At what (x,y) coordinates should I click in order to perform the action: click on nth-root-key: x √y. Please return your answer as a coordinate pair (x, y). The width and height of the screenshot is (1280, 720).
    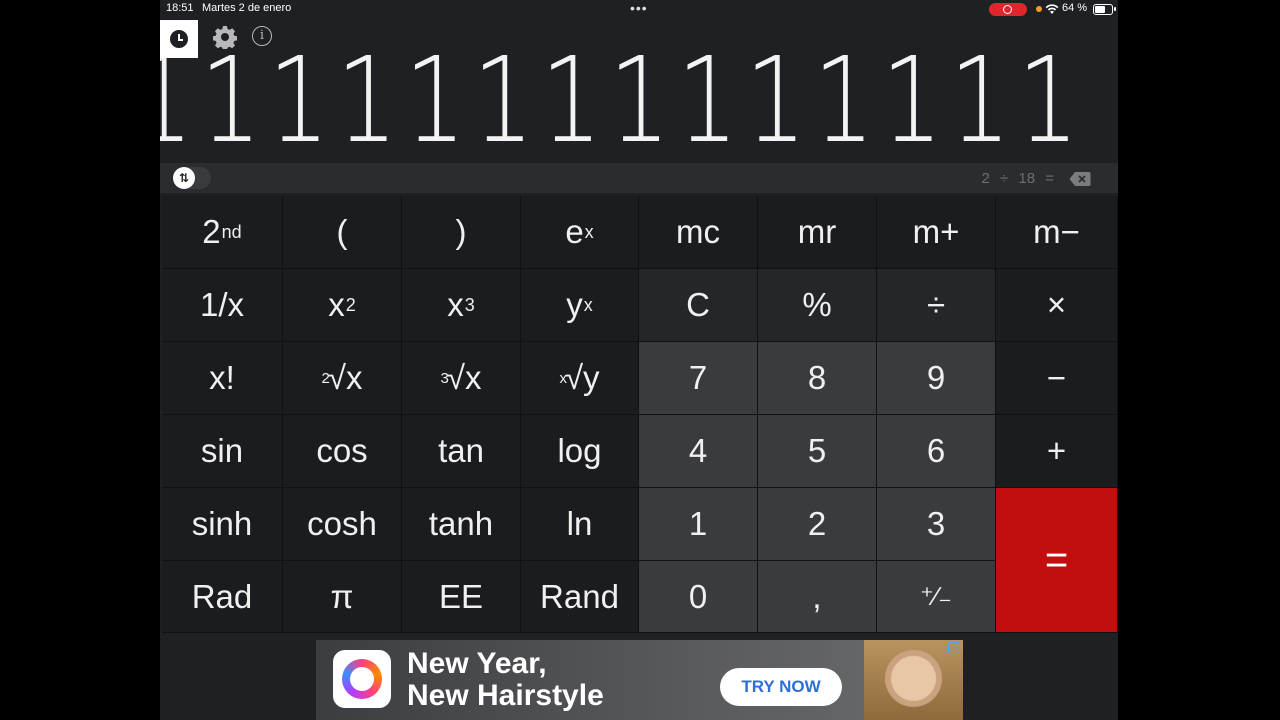
    Looking at the image, I should click on (580, 378).